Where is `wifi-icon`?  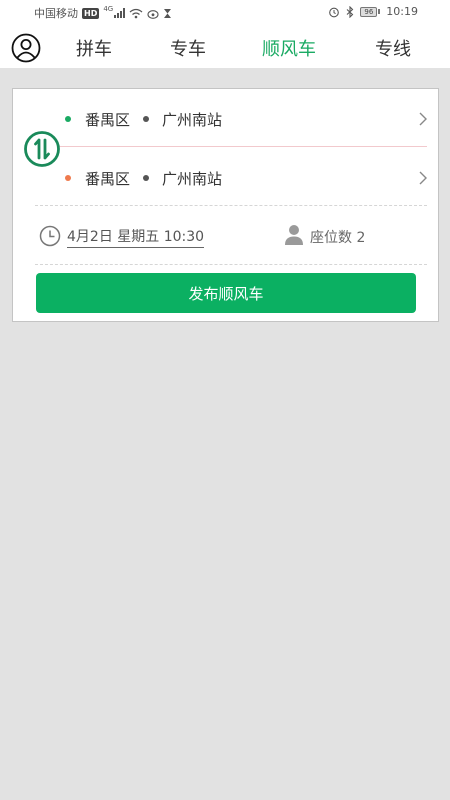 wifi-icon is located at coordinates (136, 13).